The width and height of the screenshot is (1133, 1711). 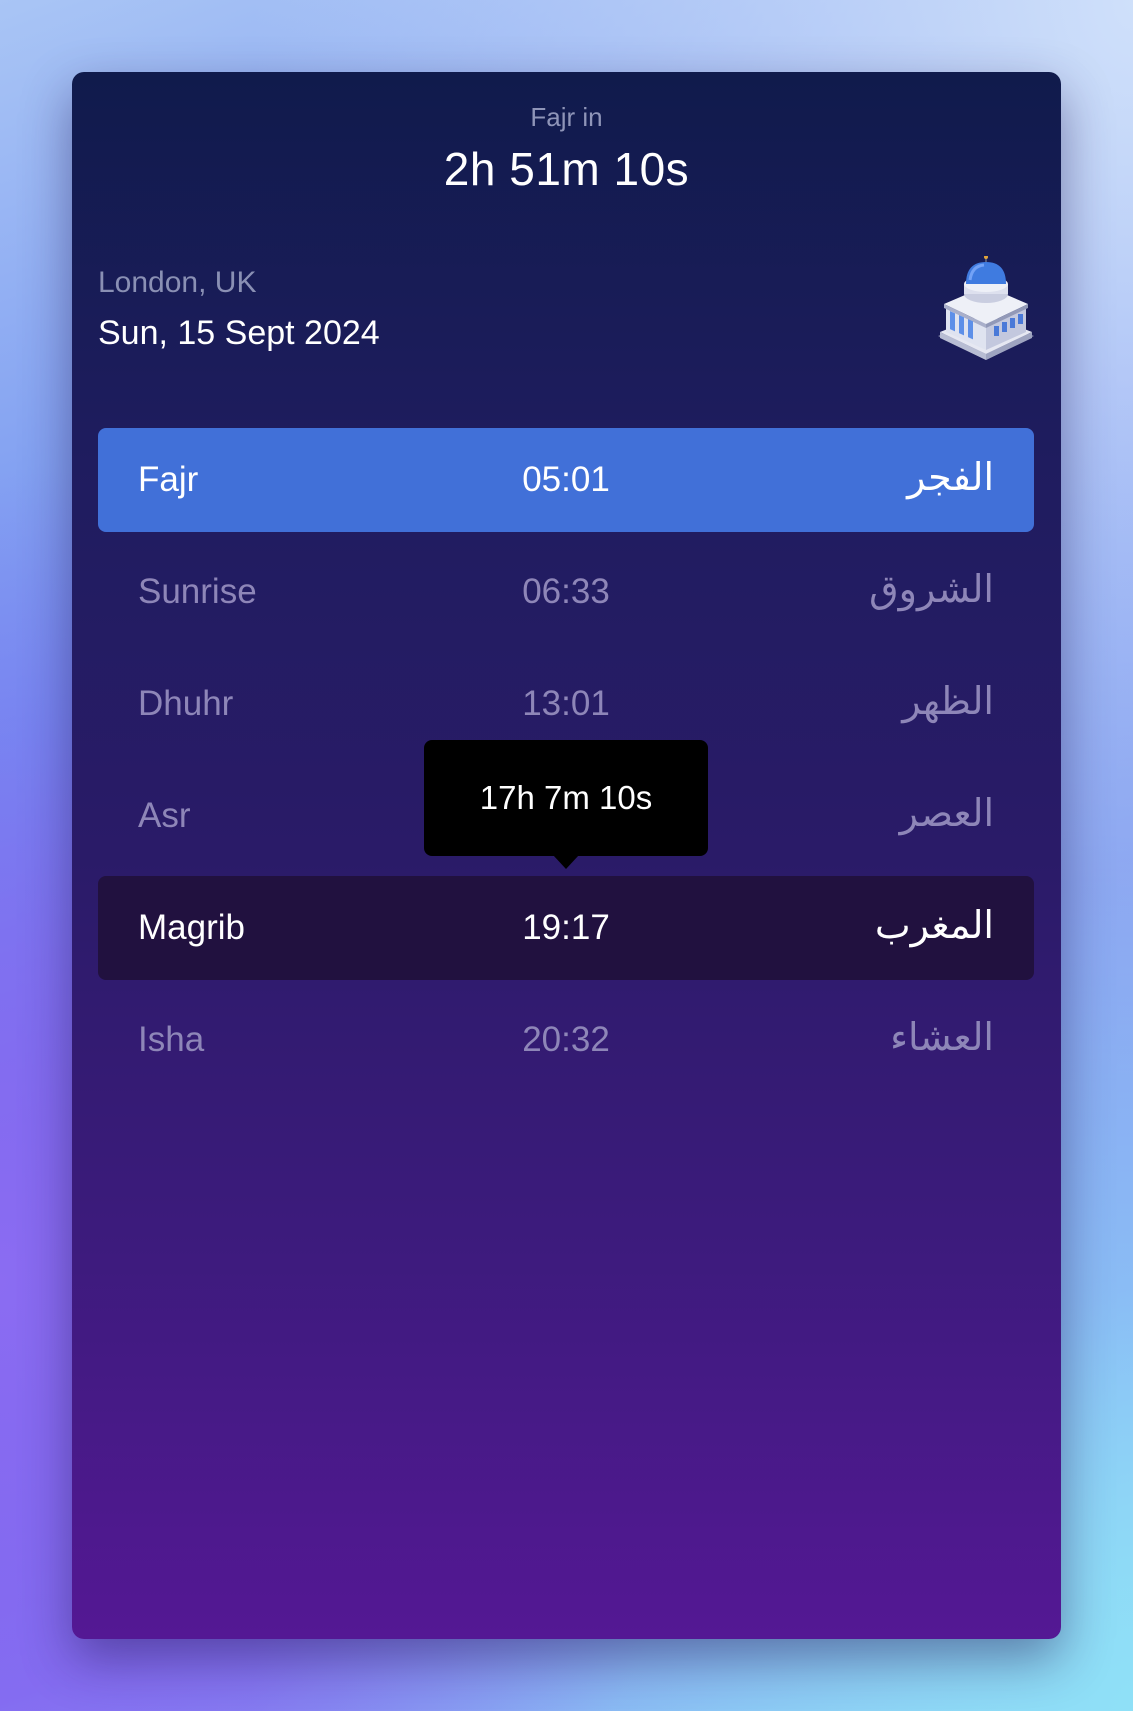 I want to click on time-remaining-tooltip: 17h 7m 10s, so click(x=566, y=798).